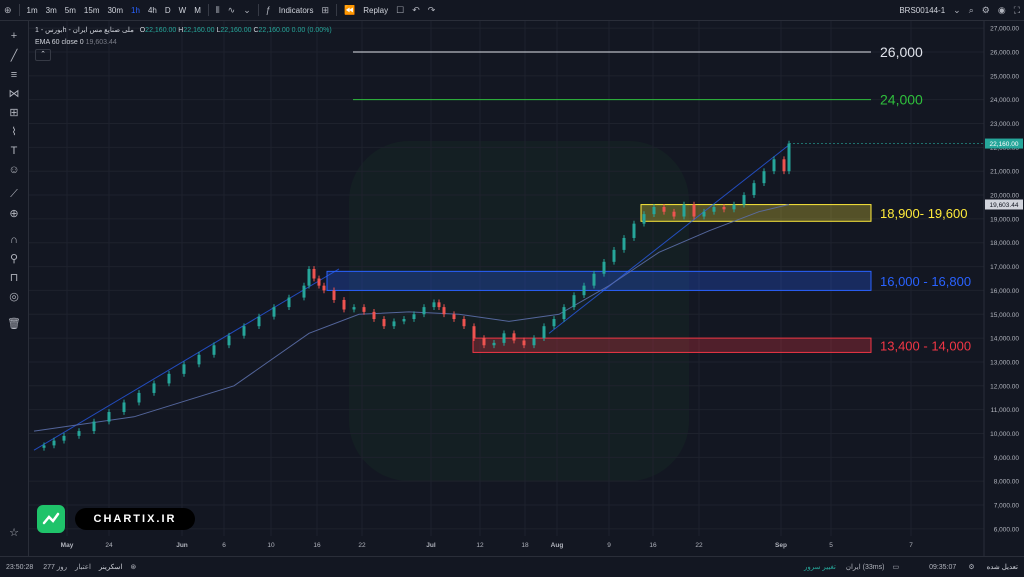 Image resolution: width=1024 pixels, height=577 pixels. I want to click on x-tick-label: 16, so click(653, 545).